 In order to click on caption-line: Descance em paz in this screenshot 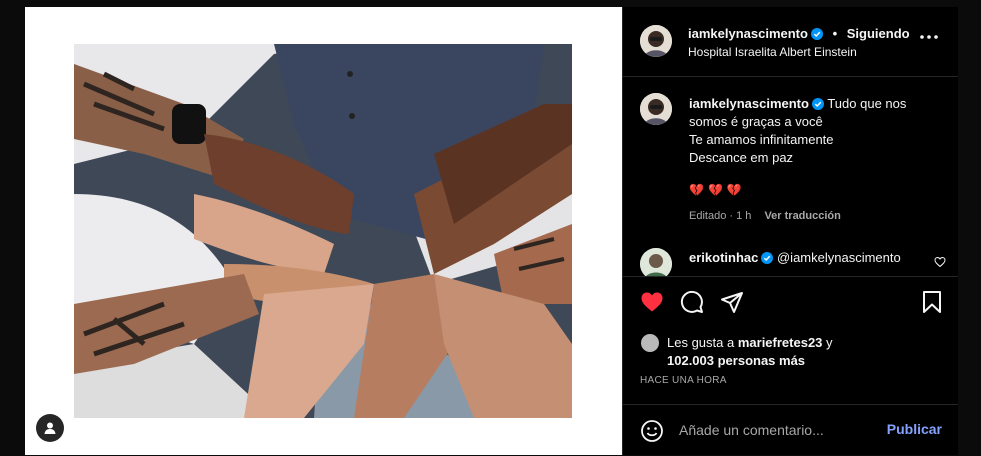, I will do `click(741, 157)`.